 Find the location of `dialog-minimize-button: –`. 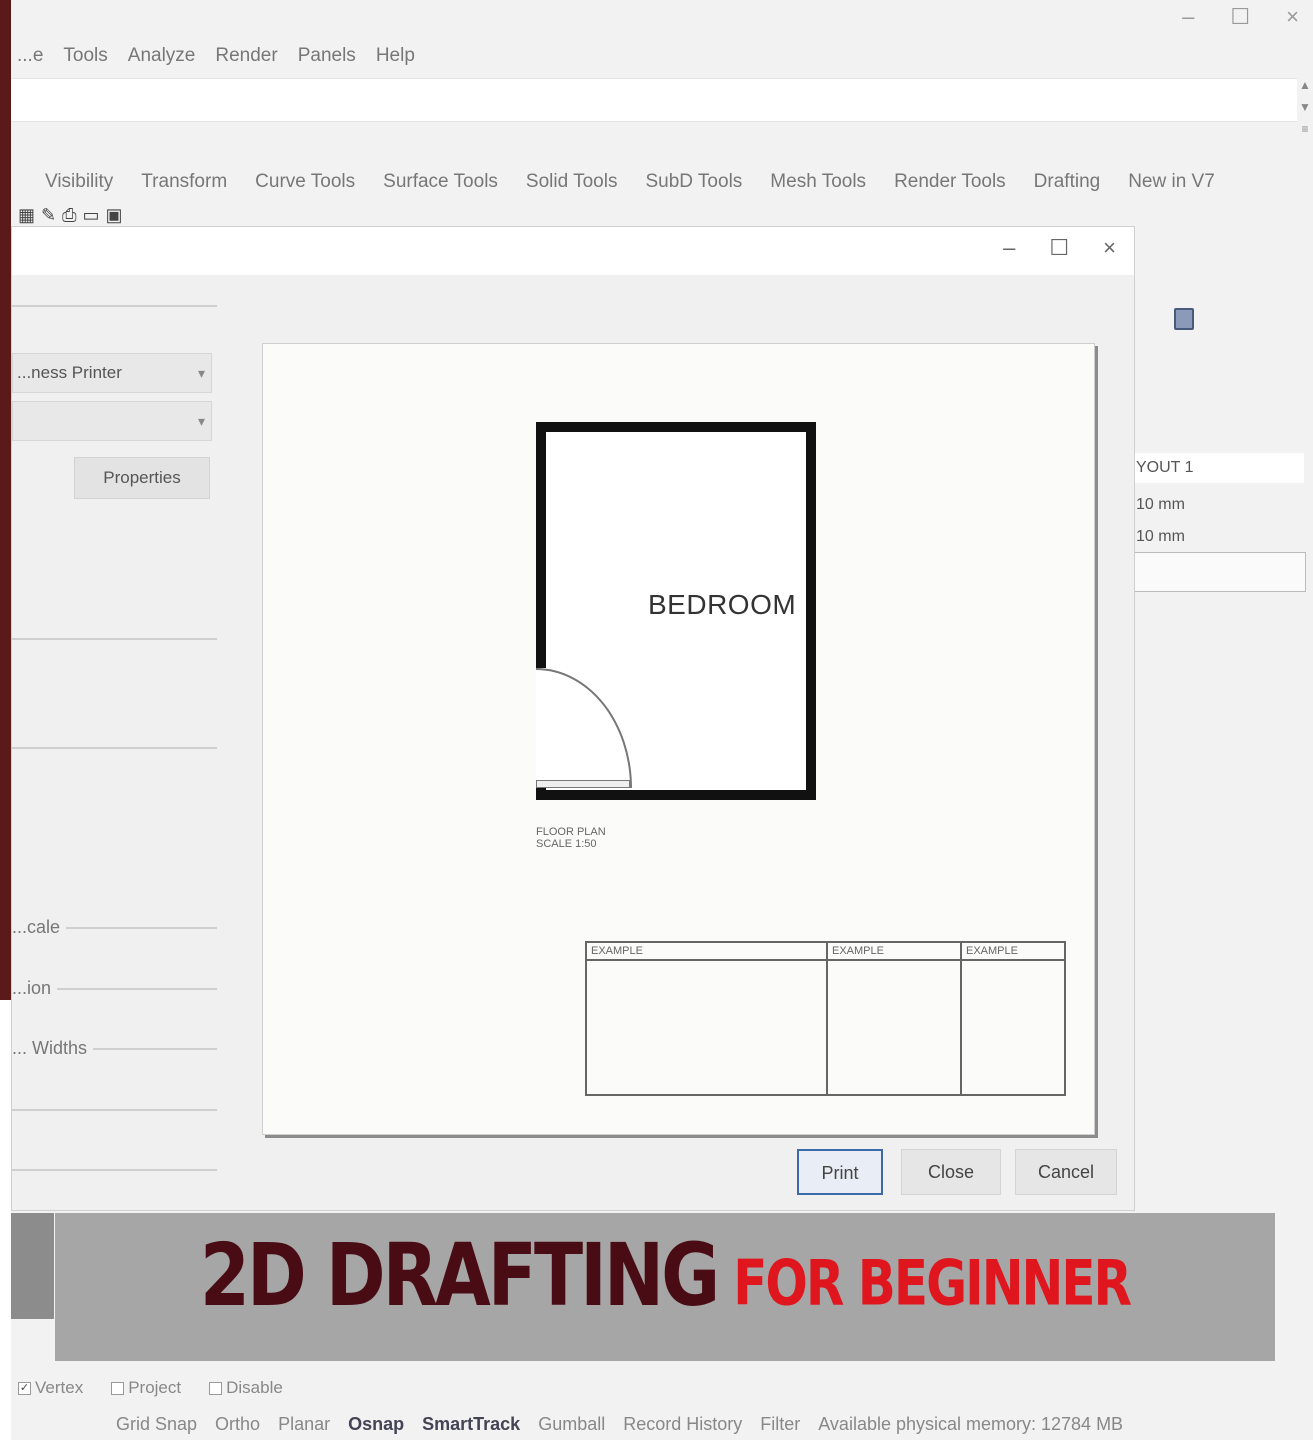

dialog-minimize-button: – is located at coordinates (1009, 248).